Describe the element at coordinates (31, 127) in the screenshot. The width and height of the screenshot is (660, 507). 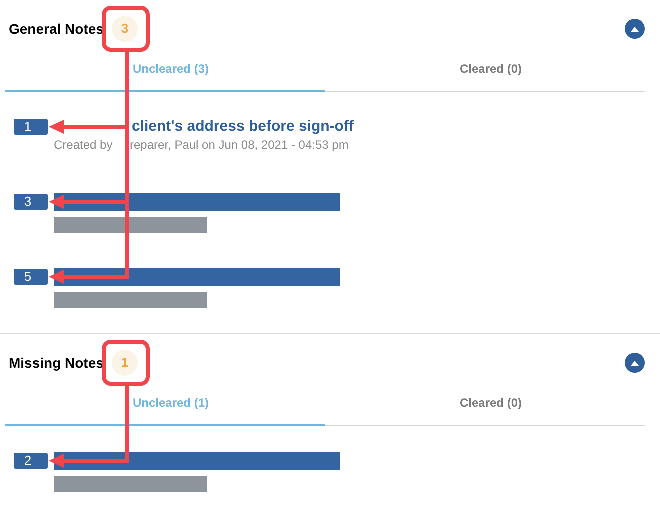
I see `number-tag: 1` at that location.